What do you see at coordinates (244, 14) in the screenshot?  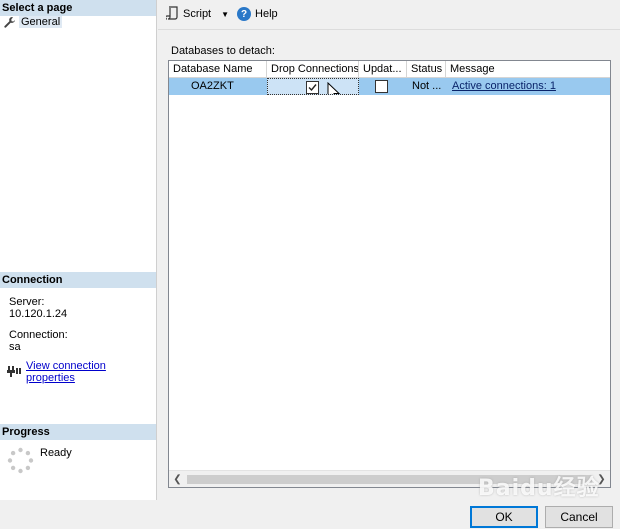 I see `help-icon: ?` at bounding box center [244, 14].